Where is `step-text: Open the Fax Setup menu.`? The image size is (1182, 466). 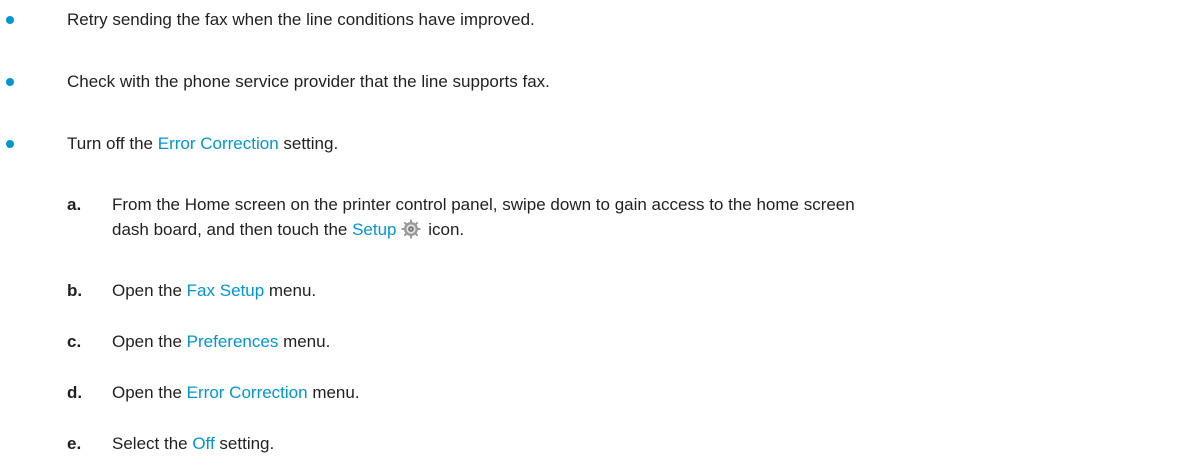 step-text: Open the Fax Setup menu. is located at coordinates (637, 291).